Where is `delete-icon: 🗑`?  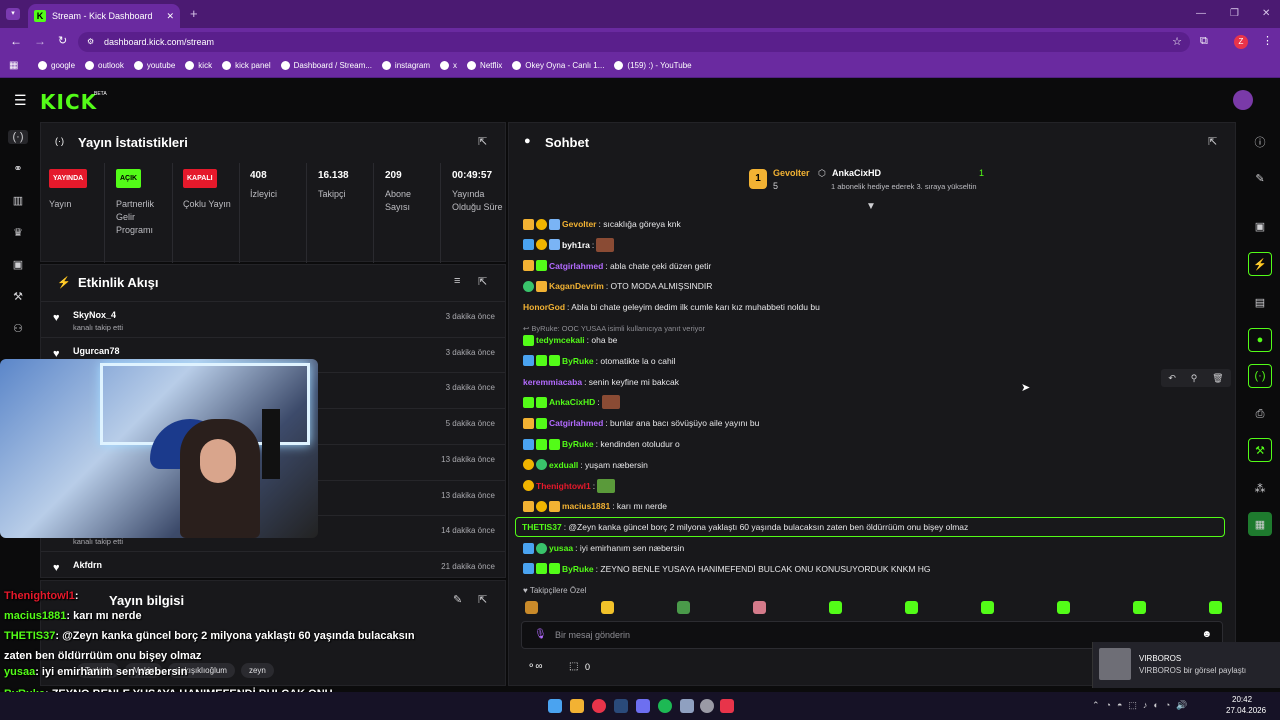
delete-icon: 🗑 is located at coordinates (1217, 378).